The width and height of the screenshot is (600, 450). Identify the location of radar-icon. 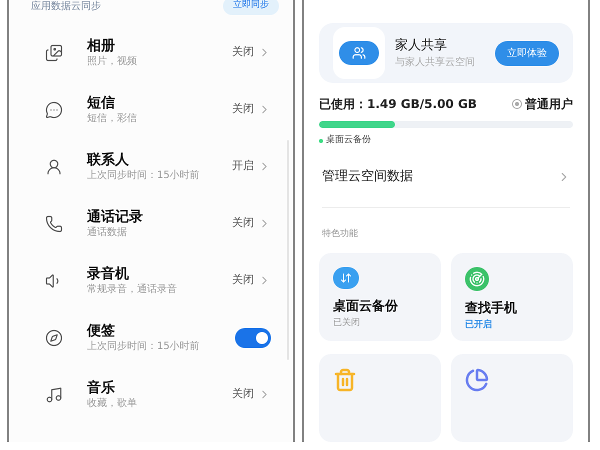
(477, 279).